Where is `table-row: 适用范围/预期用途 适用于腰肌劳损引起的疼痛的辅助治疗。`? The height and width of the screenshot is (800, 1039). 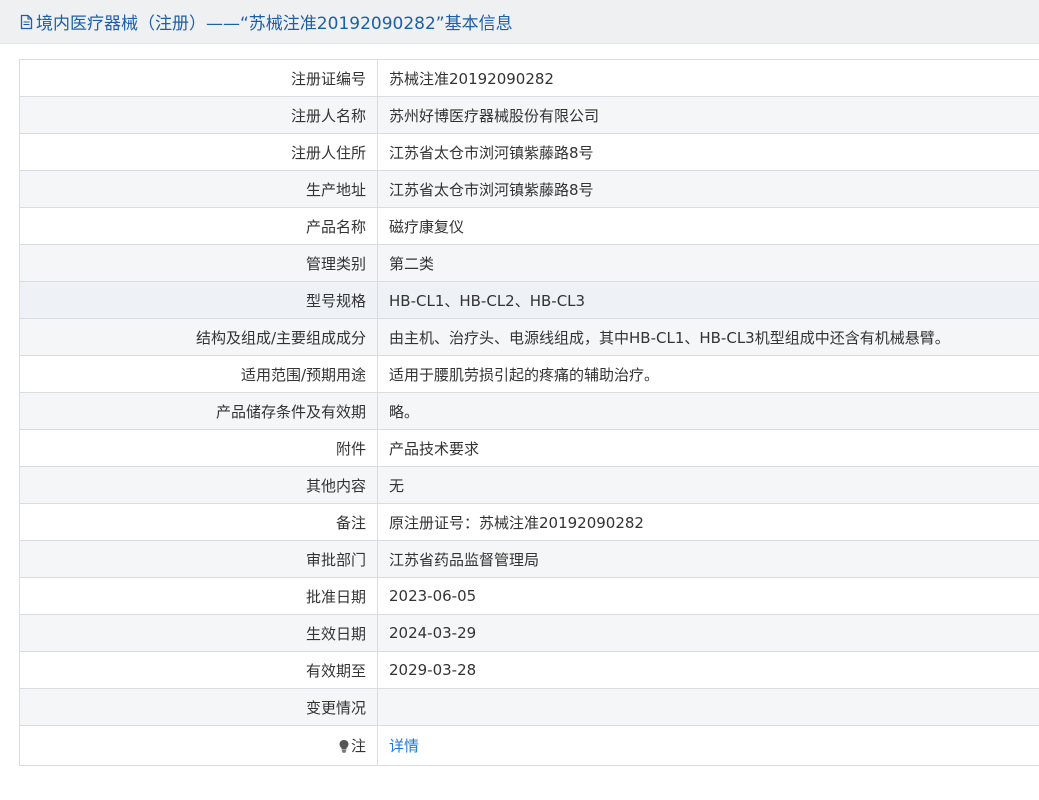 table-row: 适用范围/预期用途 适用于腰肌劳损引起的疼痛的辅助治疗。 is located at coordinates (529, 374).